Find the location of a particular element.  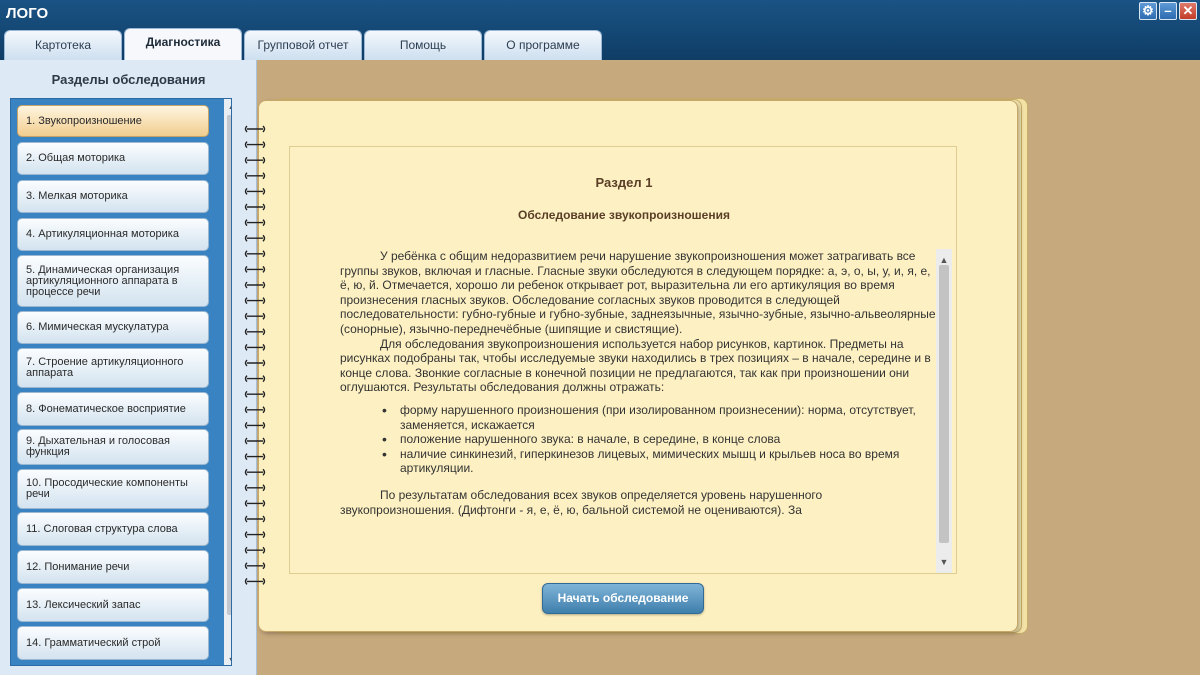

tab-about: О программе is located at coordinates (543, 45).